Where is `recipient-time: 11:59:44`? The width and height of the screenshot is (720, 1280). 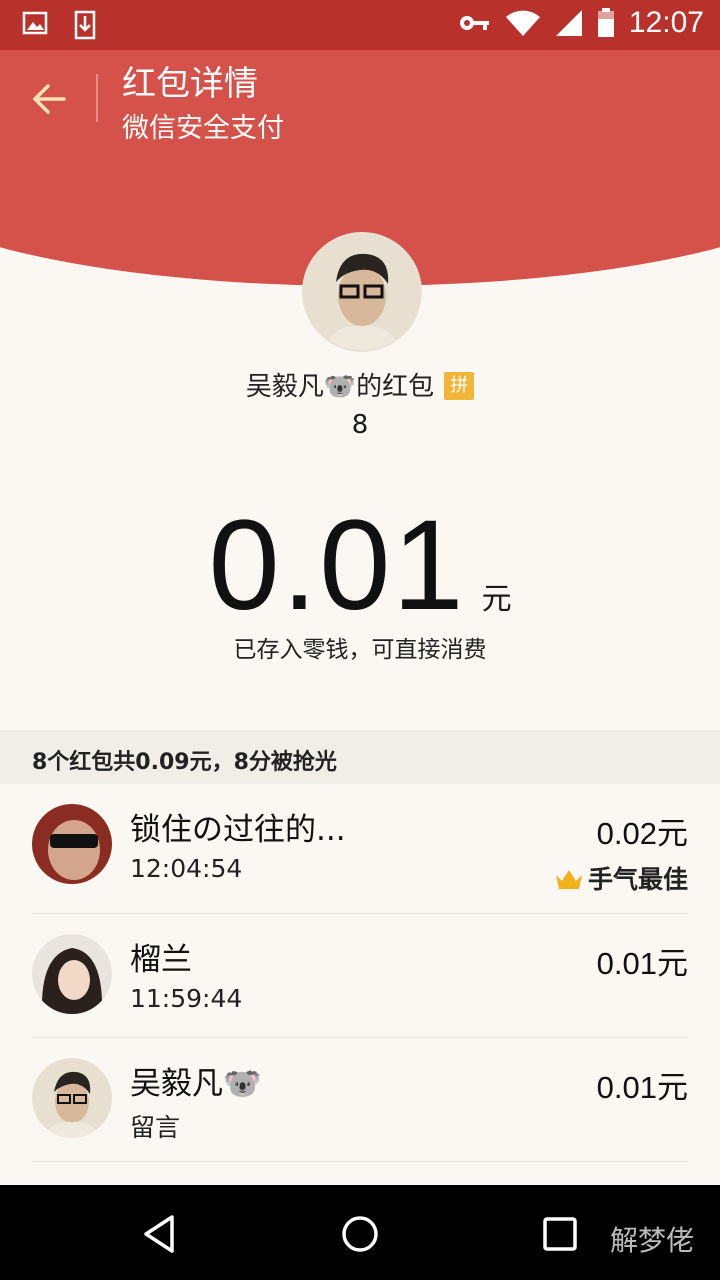 recipient-time: 11:59:44 is located at coordinates (186, 998).